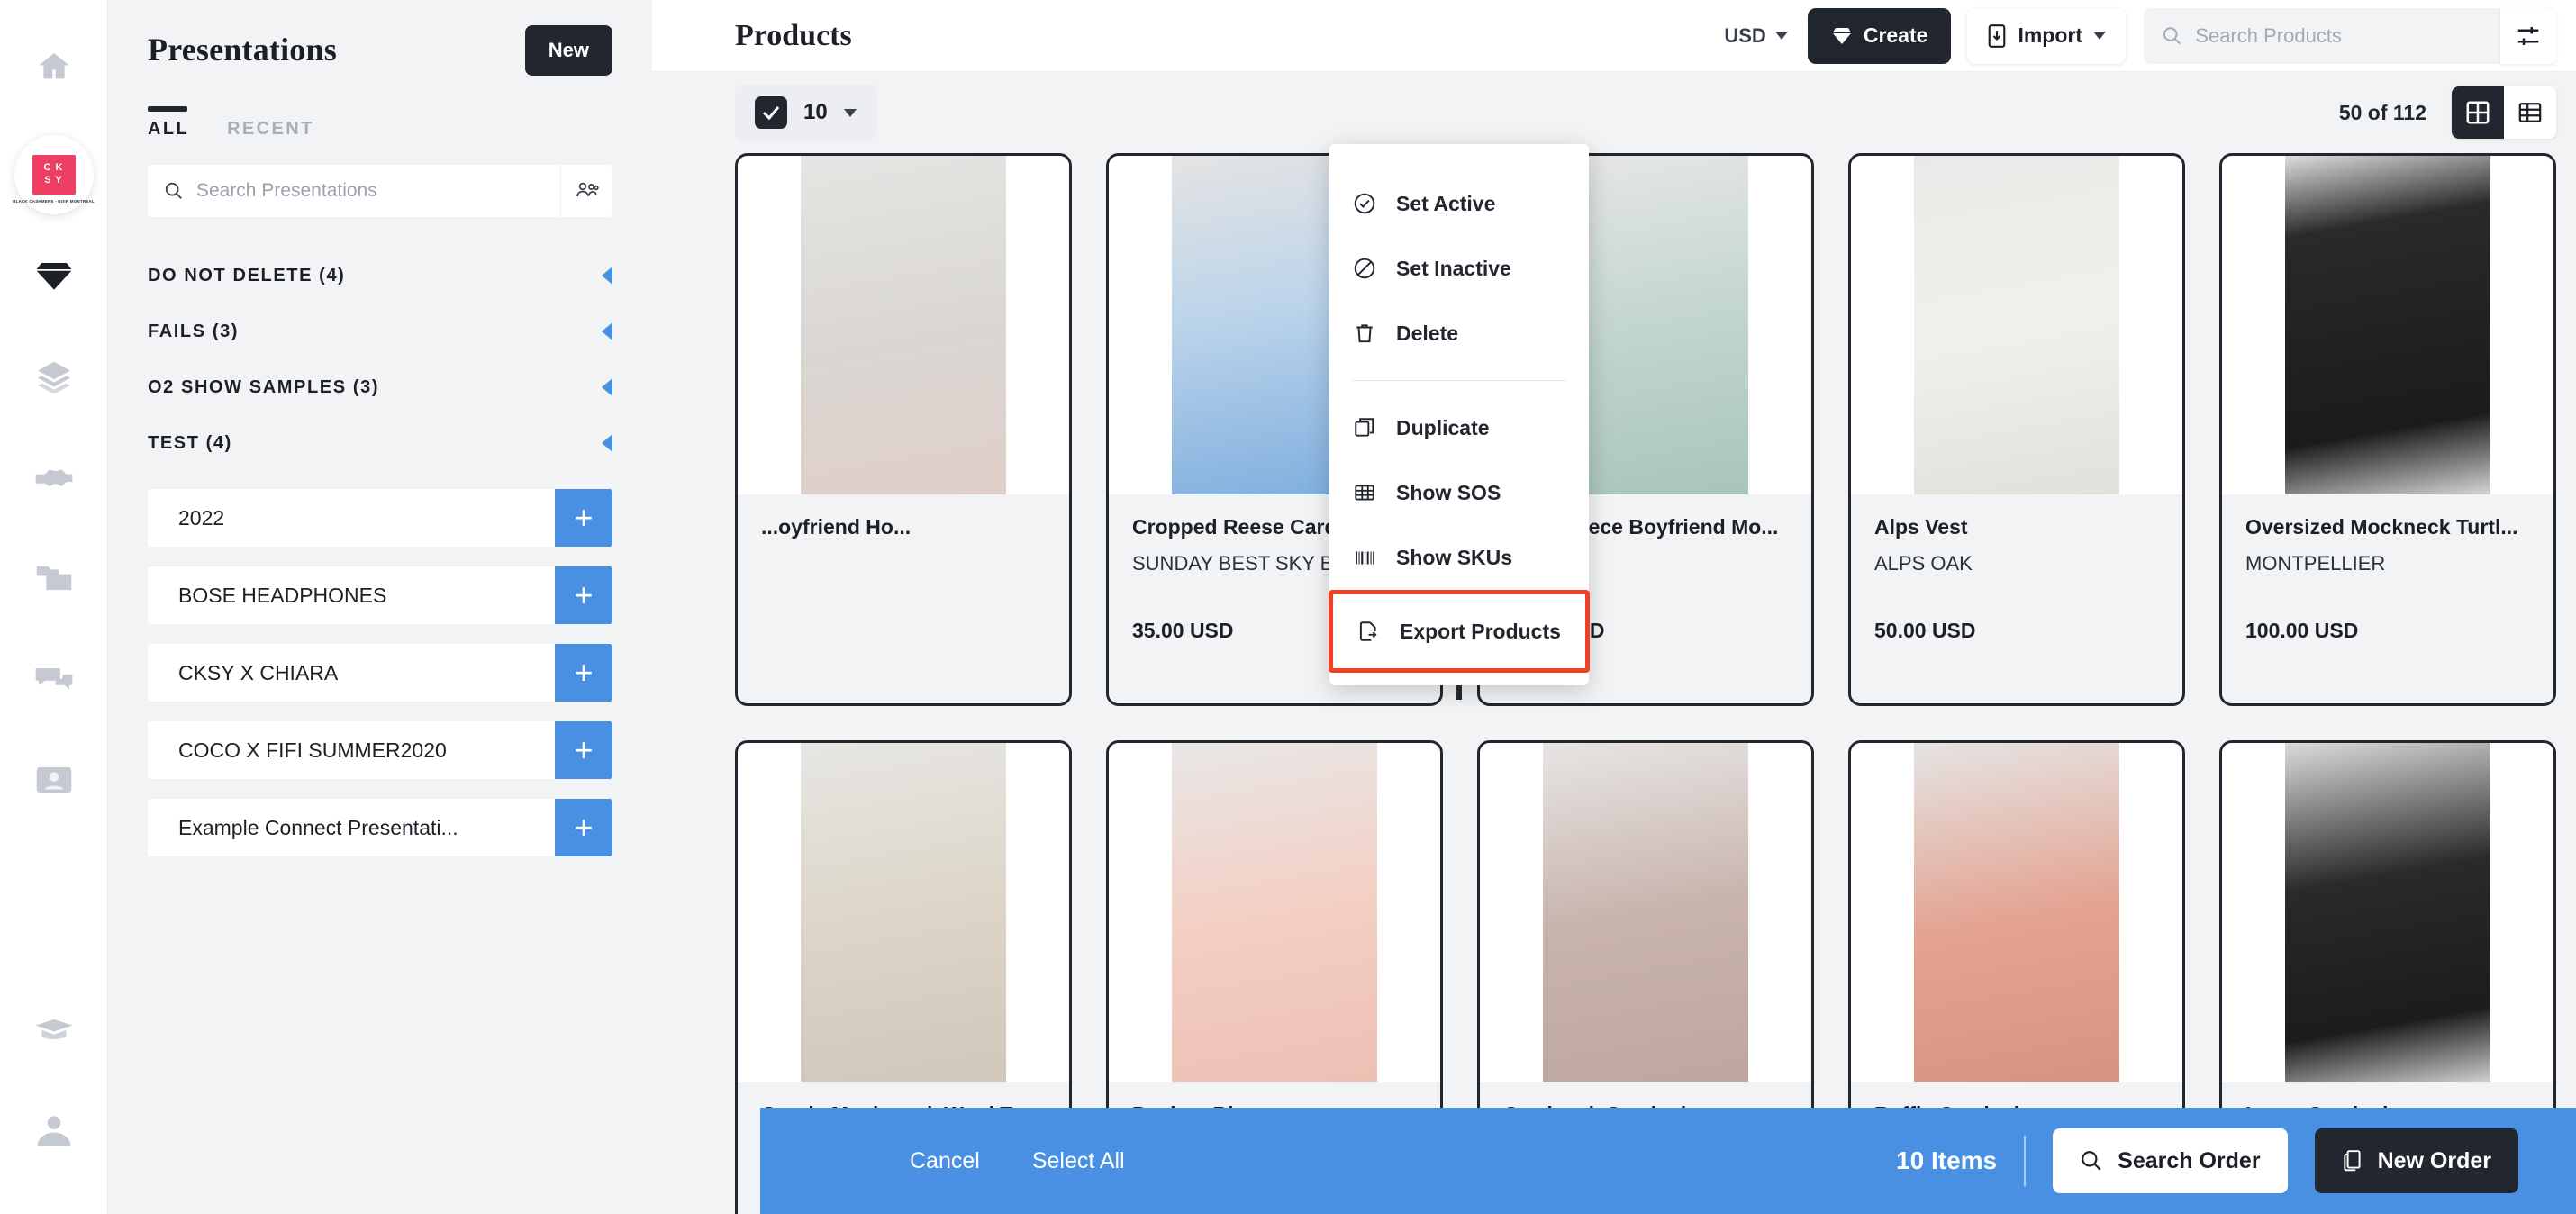 The height and width of the screenshot is (1214, 2576). I want to click on menu-label: Set Active, so click(1446, 203).